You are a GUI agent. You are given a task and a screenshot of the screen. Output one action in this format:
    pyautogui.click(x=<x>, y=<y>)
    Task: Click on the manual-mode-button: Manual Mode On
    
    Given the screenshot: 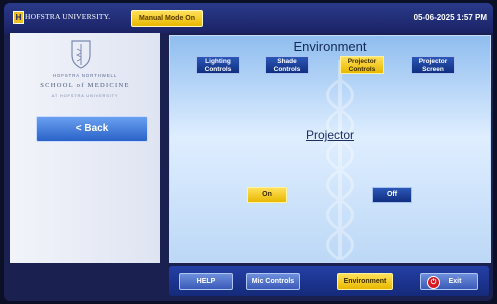 What is the action you would take?
    pyautogui.click(x=167, y=18)
    